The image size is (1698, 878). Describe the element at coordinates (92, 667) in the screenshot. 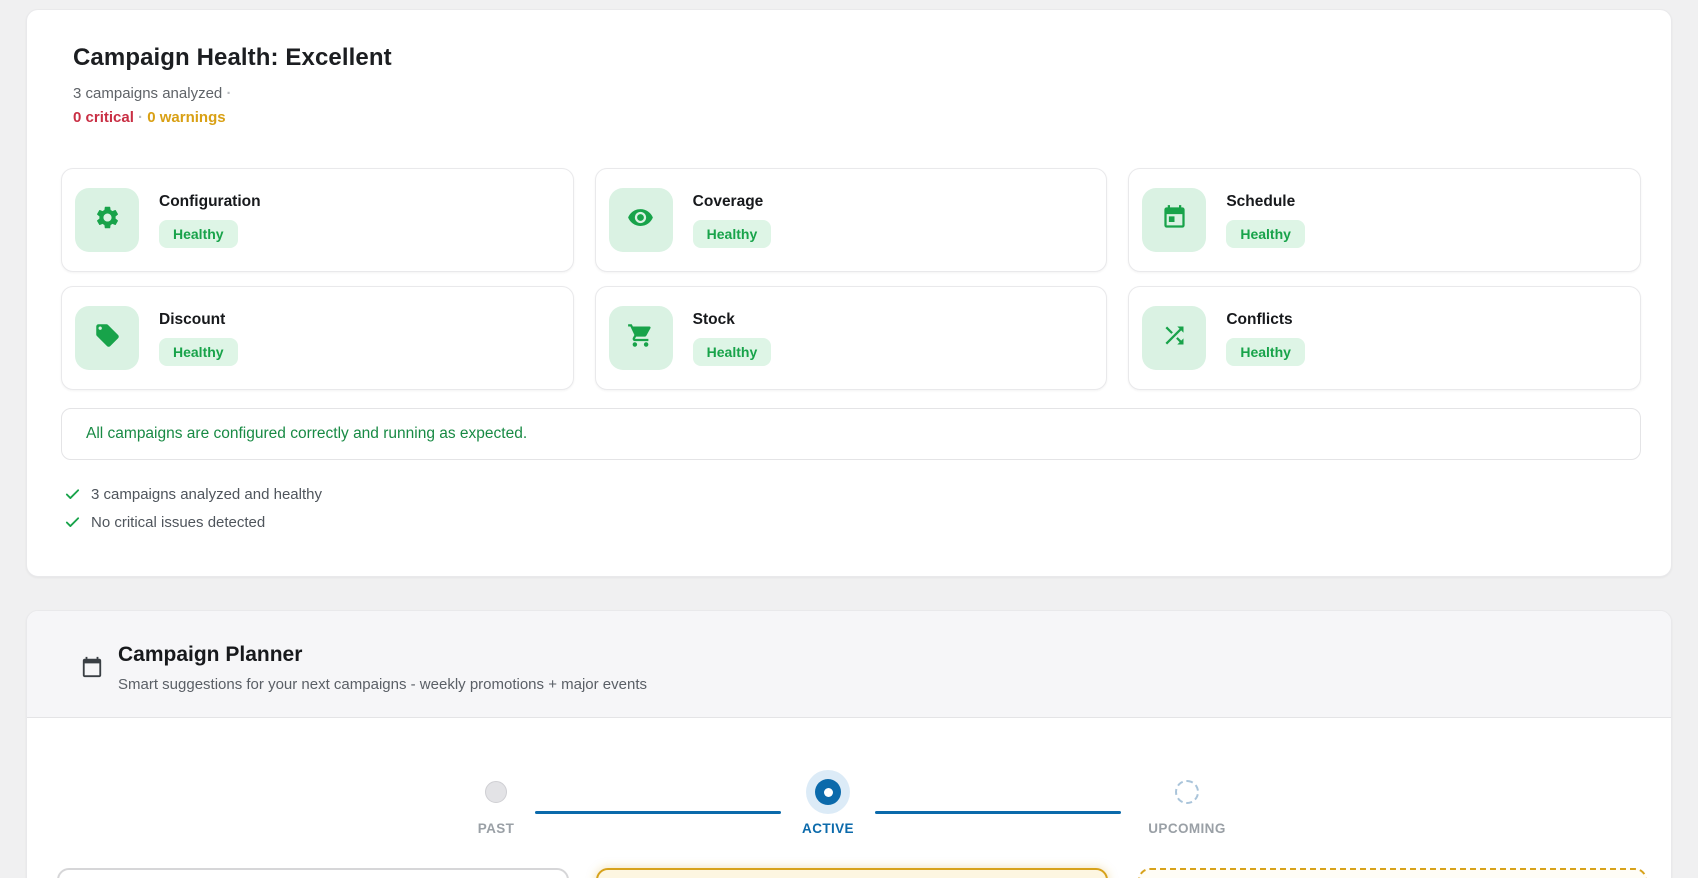

I see `calendar-icon` at that location.